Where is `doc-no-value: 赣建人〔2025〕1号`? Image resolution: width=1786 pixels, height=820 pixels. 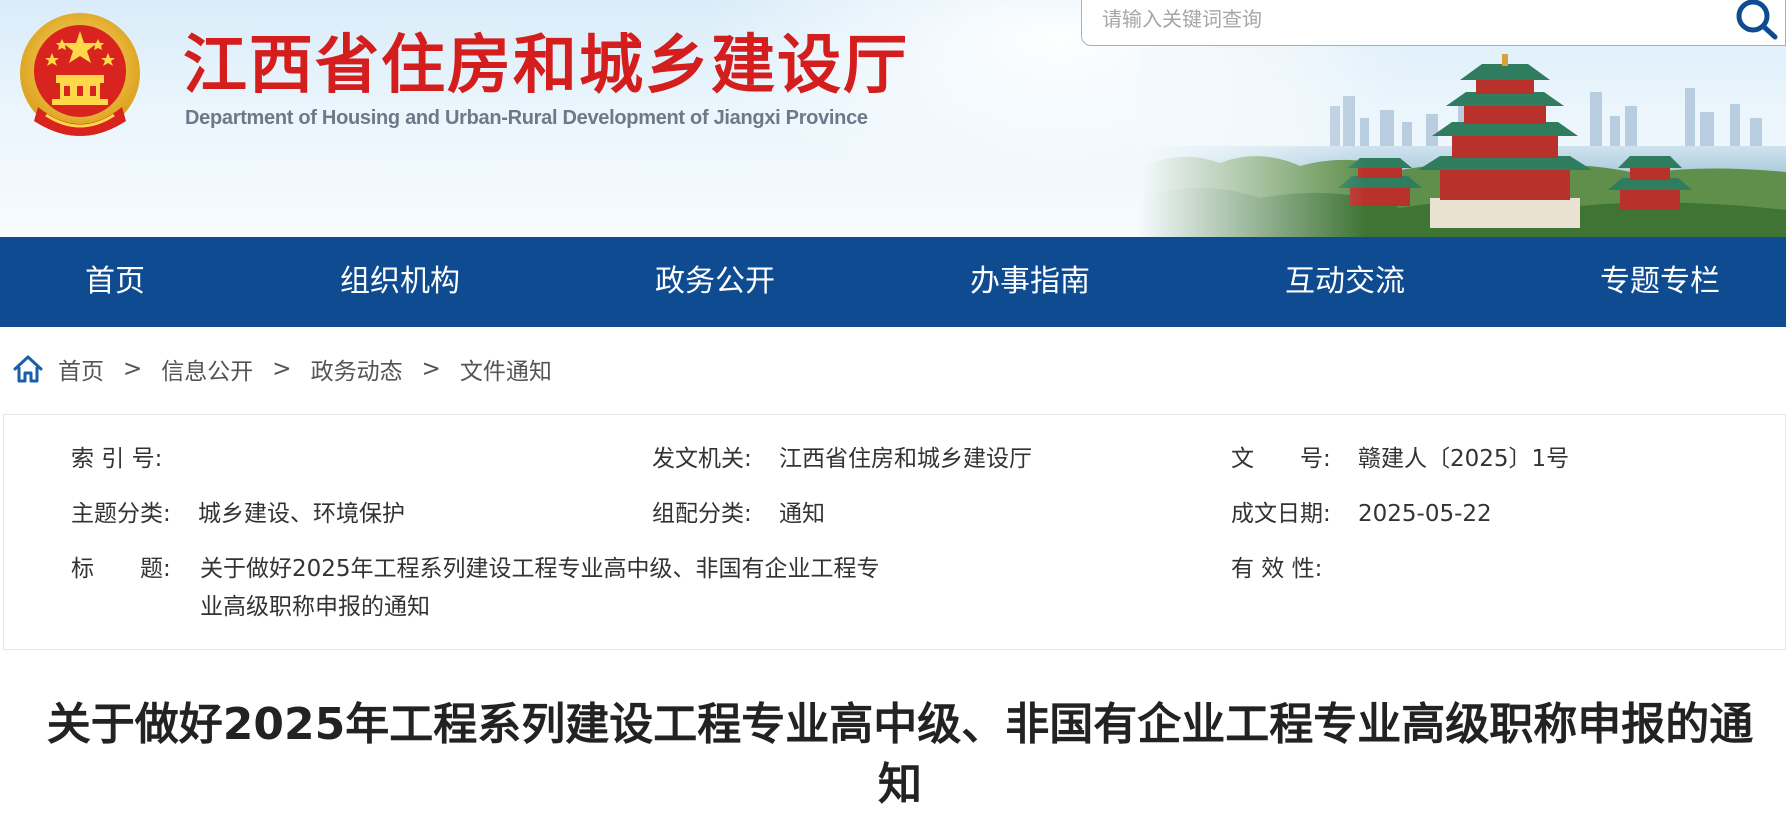 doc-no-value: 赣建人〔2025〕1号 is located at coordinates (1464, 459).